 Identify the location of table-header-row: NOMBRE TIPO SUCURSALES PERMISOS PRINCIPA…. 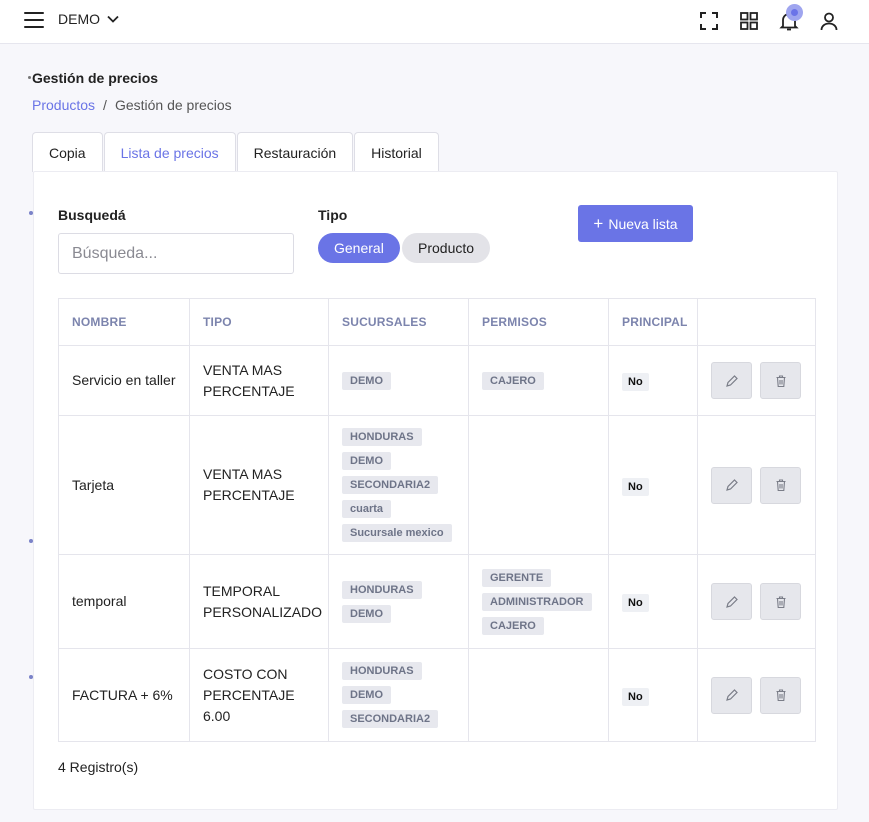
(437, 322).